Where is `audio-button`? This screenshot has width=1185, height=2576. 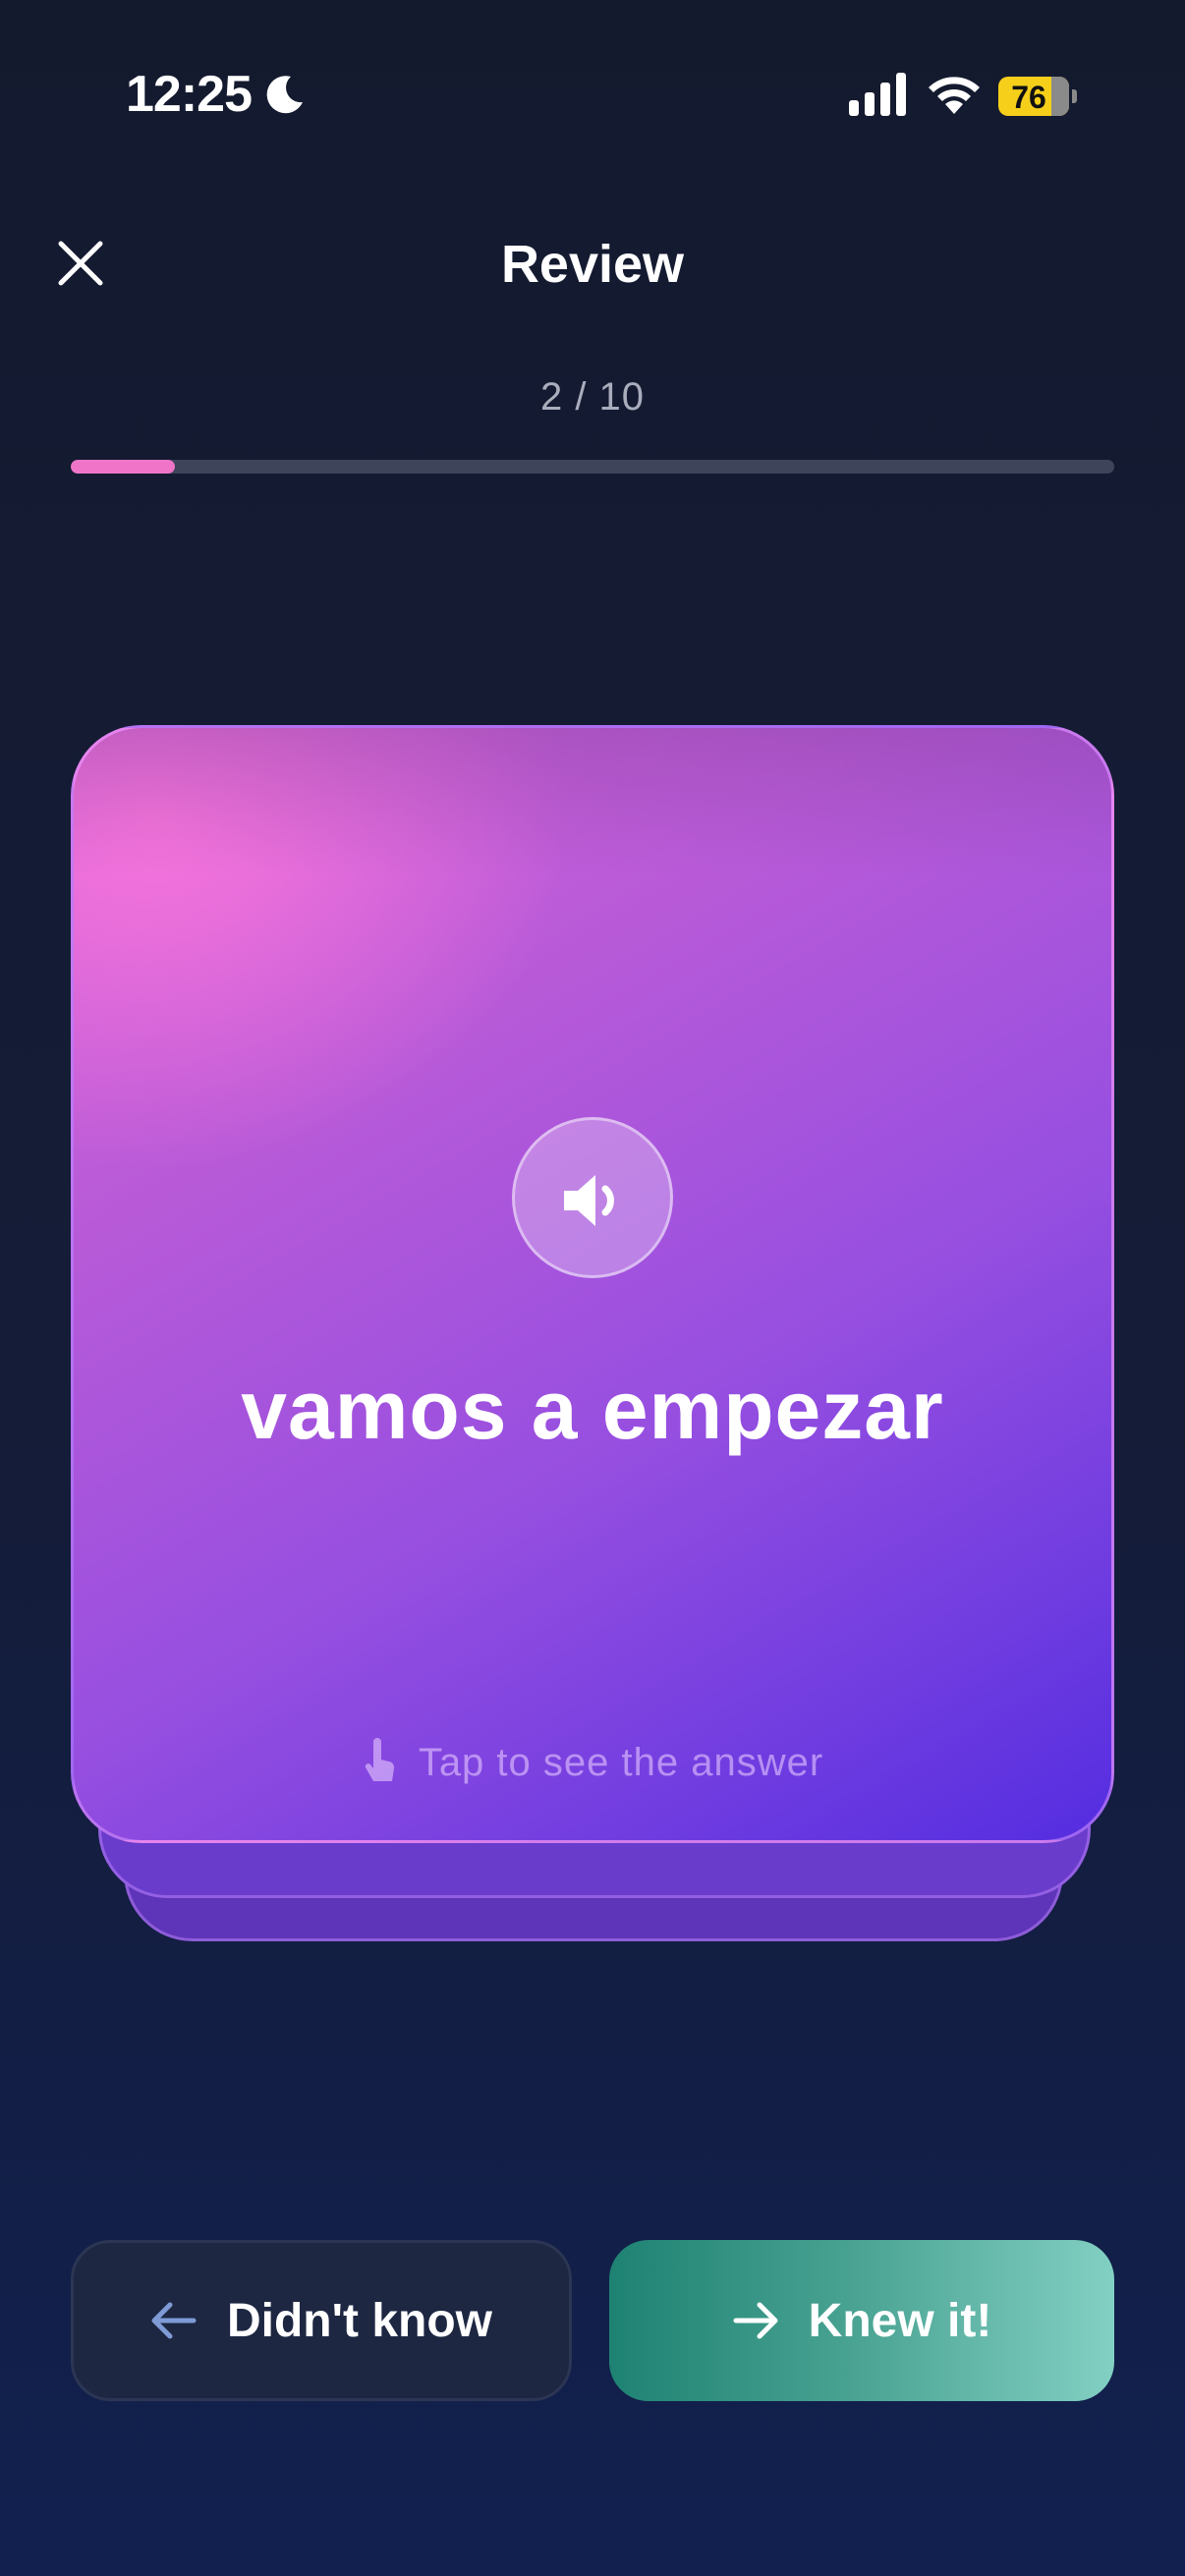 audio-button is located at coordinates (592, 1197).